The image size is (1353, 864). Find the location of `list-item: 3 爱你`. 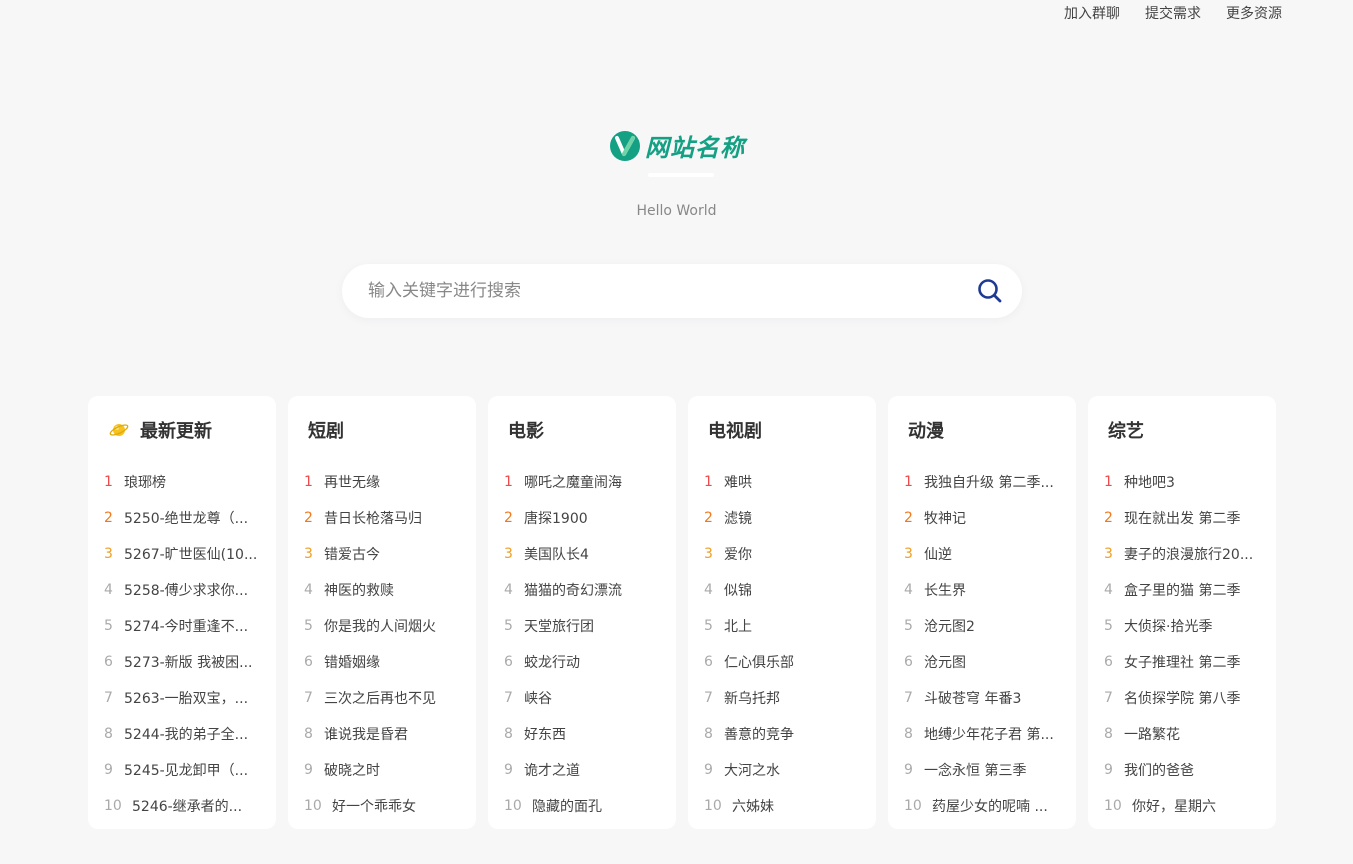

list-item: 3 爱你 is located at coordinates (782, 554).